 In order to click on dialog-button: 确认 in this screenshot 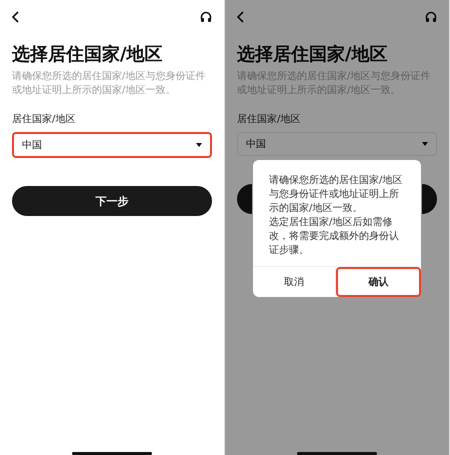, I will do `click(378, 282)`.